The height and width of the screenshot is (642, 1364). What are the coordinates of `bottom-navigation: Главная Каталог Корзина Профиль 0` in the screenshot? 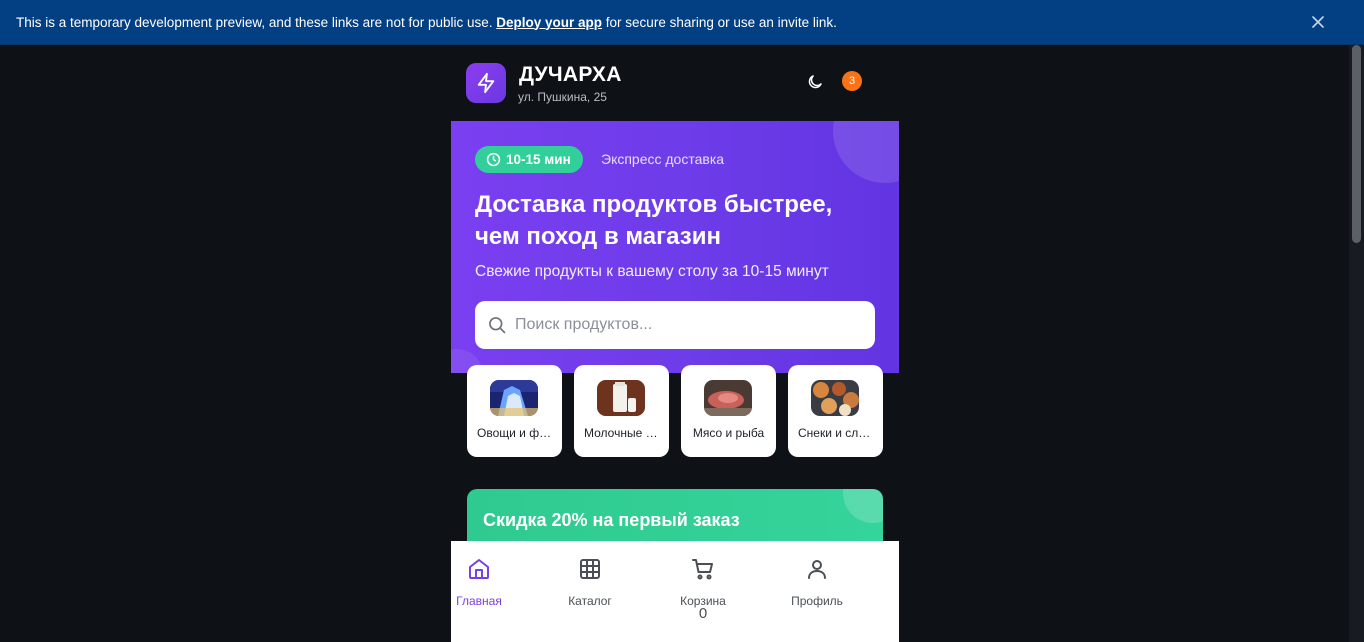 It's located at (675, 591).